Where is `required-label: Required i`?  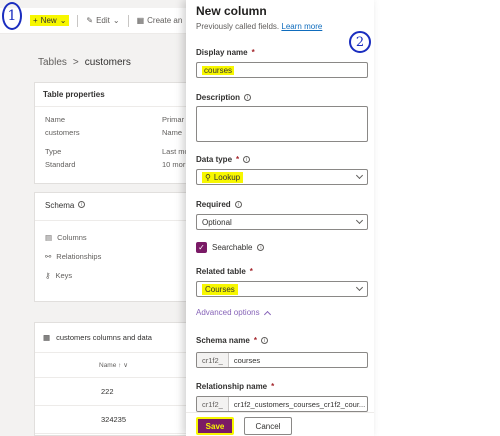 required-label: Required i is located at coordinates (219, 204).